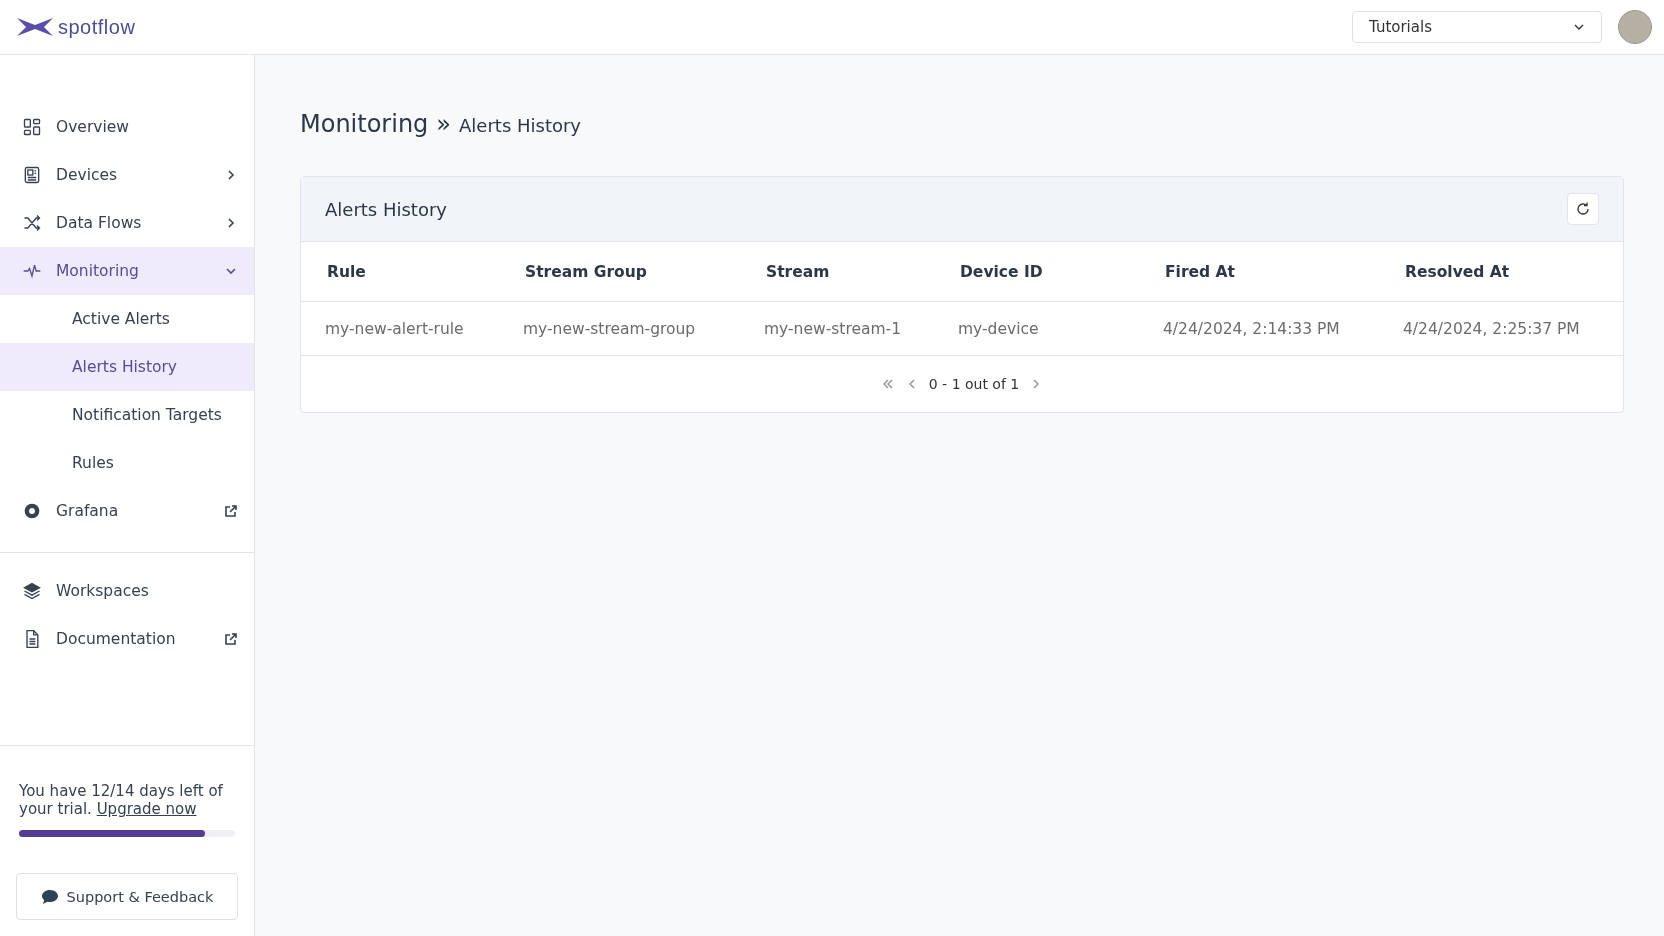 The width and height of the screenshot is (1664, 936). What do you see at coordinates (610, 329) in the screenshot?
I see `table-cell-text: my-new-stream-group` at bounding box center [610, 329].